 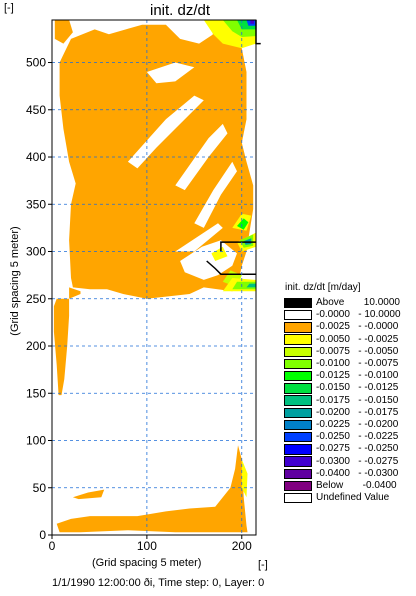 I want to click on y-tick-label: 350, so click(x=36, y=204).